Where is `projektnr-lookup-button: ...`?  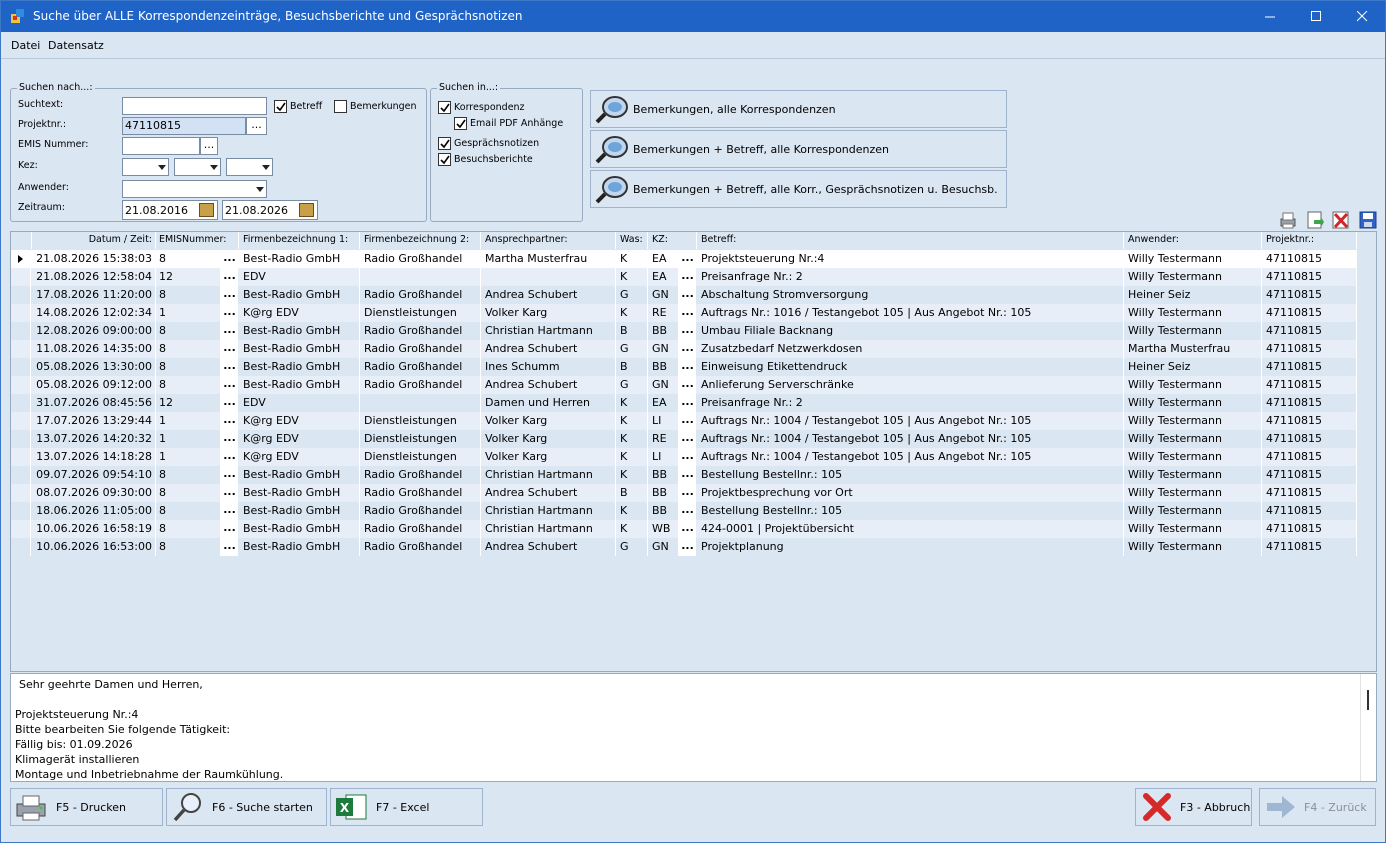
projektnr-lookup-button: ... is located at coordinates (256, 126).